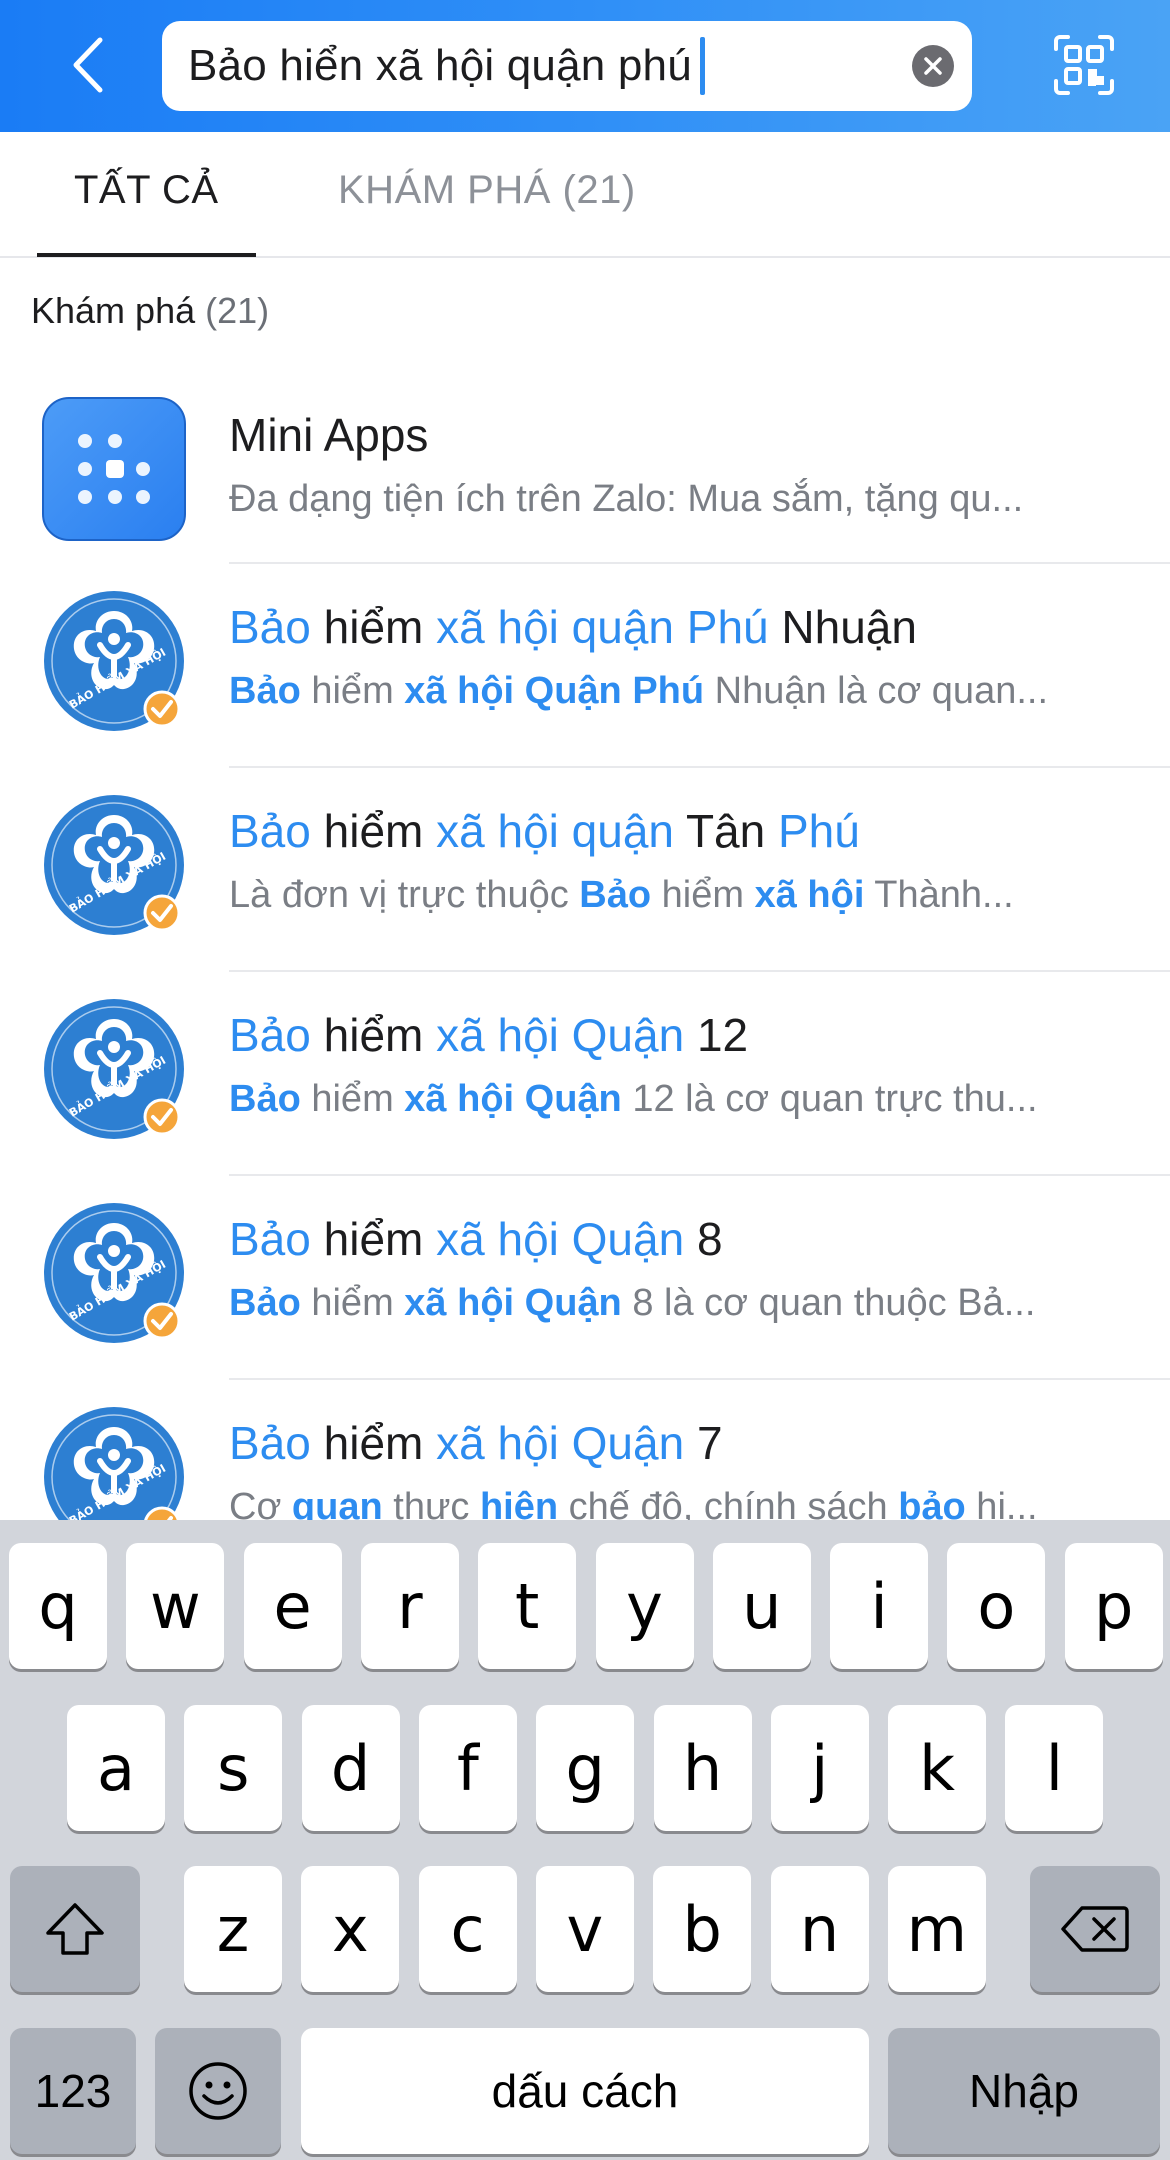  Describe the element at coordinates (932, 1503) in the screenshot. I see `subtitle-segment: bảo` at that location.